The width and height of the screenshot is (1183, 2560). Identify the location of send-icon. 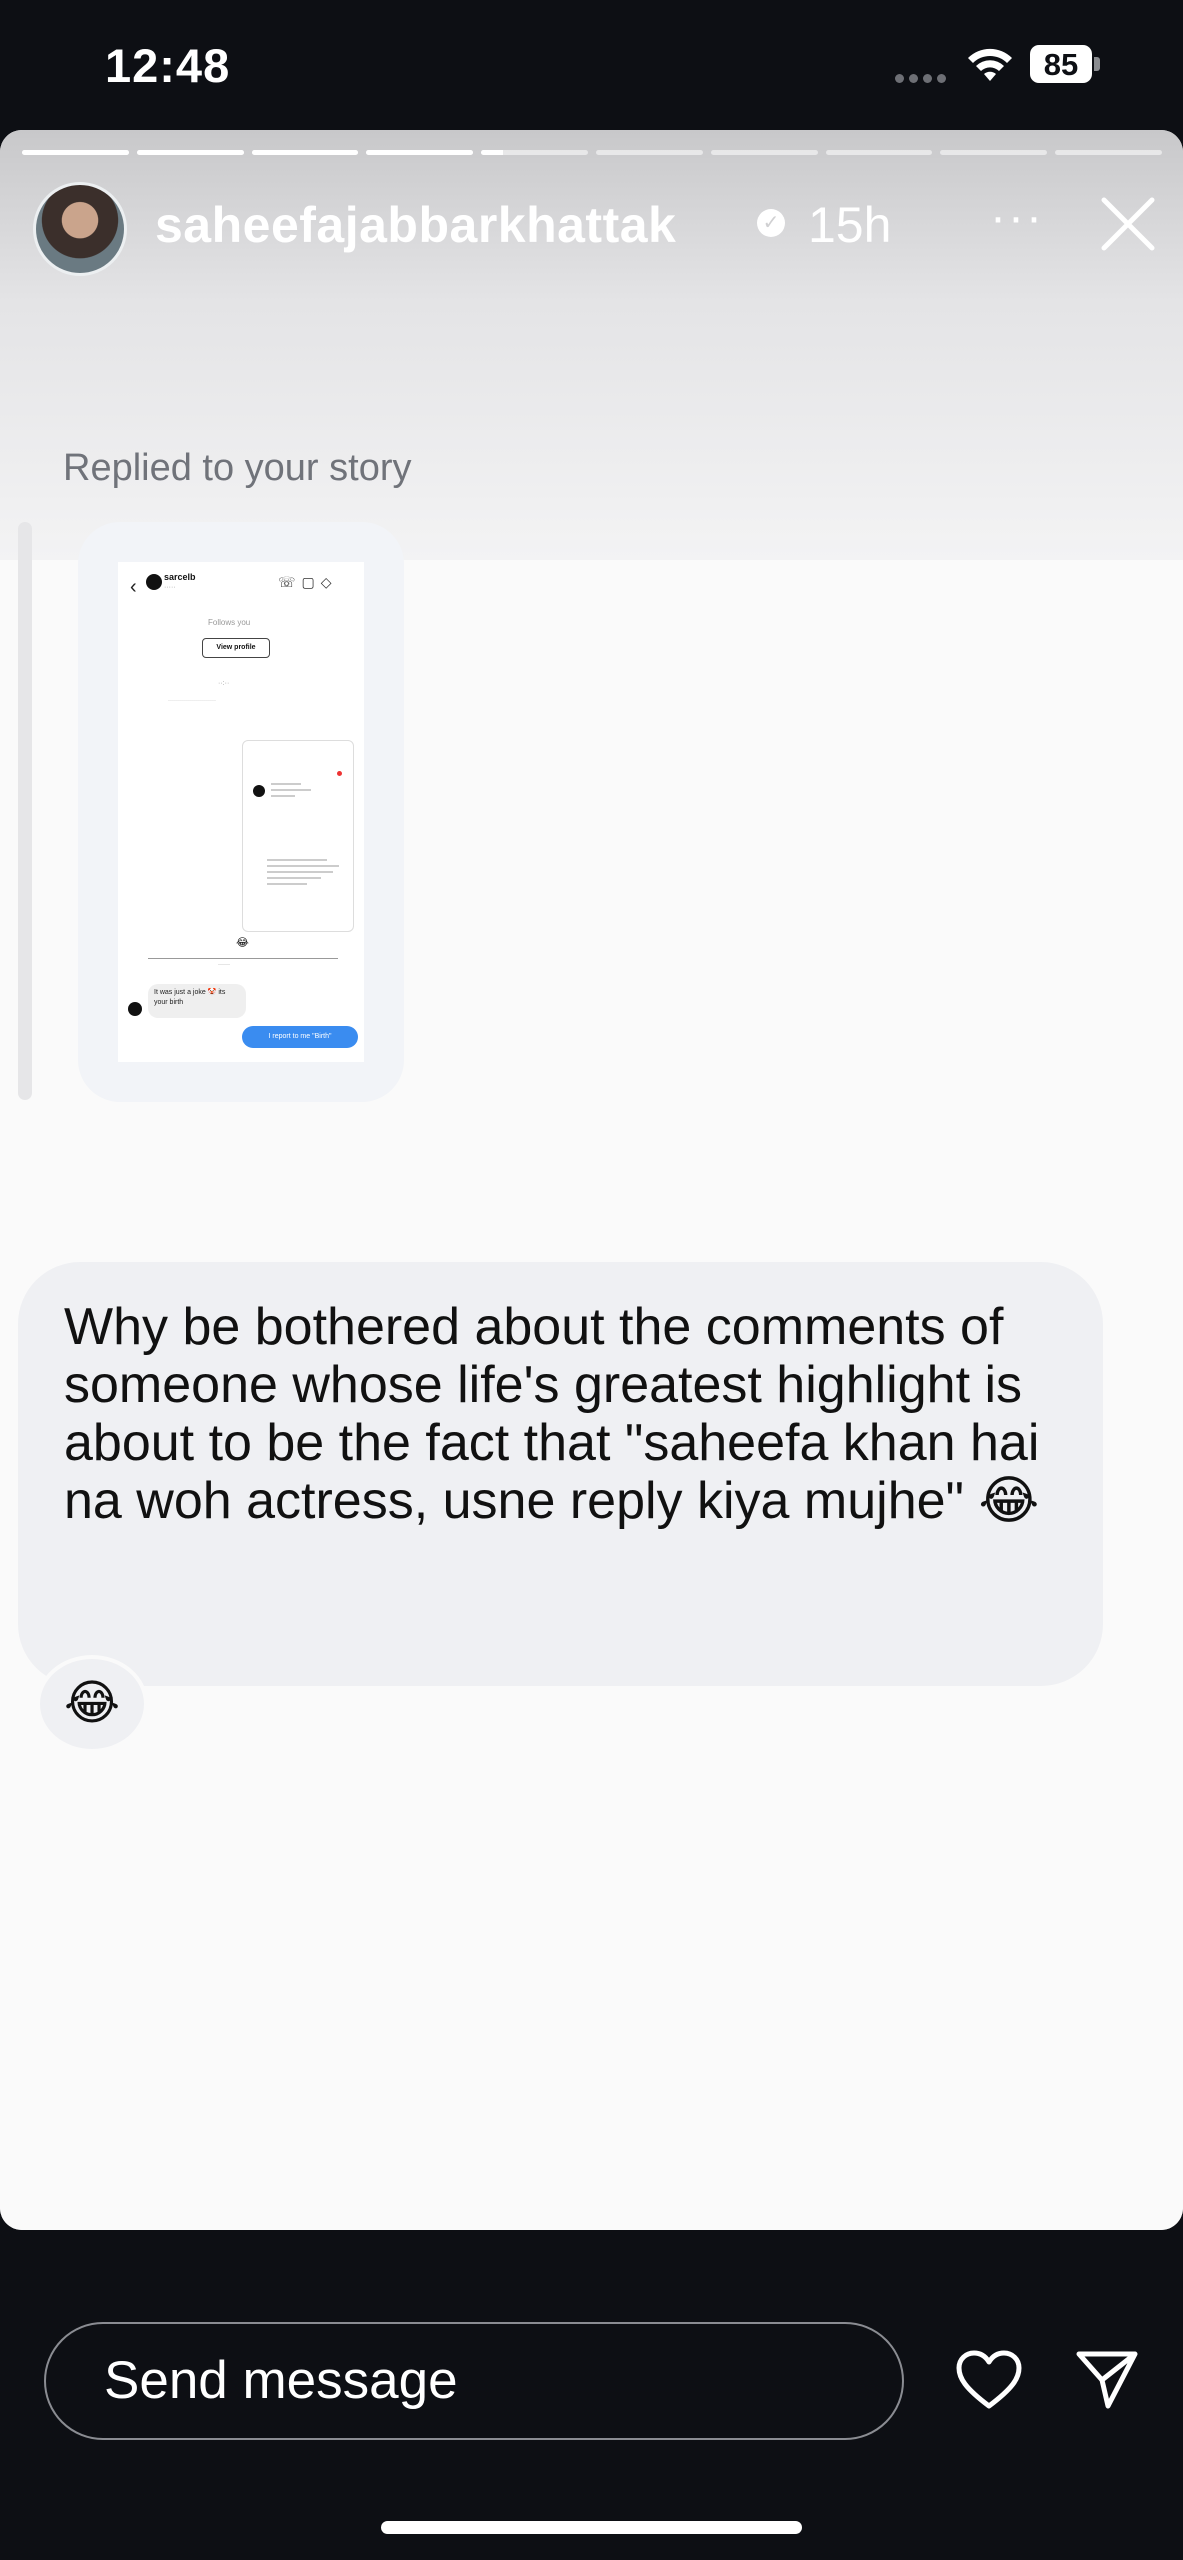
(1107, 2380).